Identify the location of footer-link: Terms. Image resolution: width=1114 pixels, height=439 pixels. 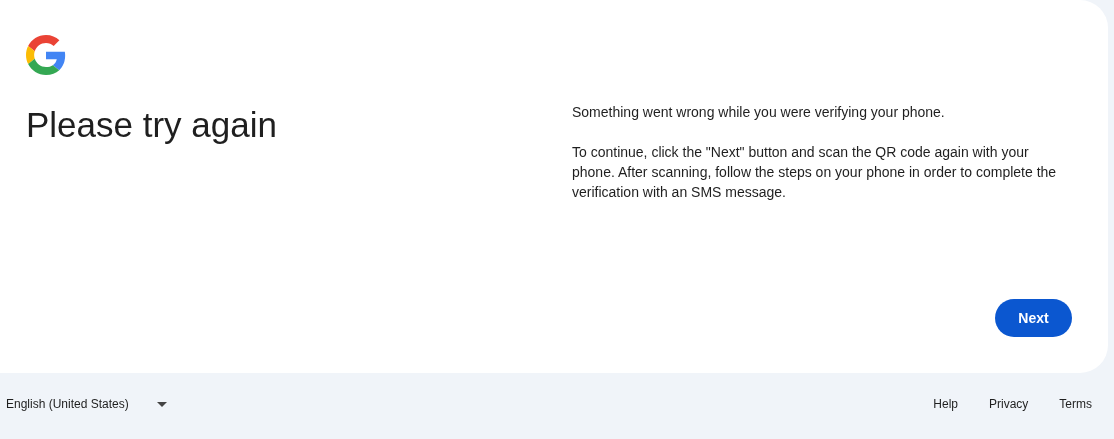
(1075, 404).